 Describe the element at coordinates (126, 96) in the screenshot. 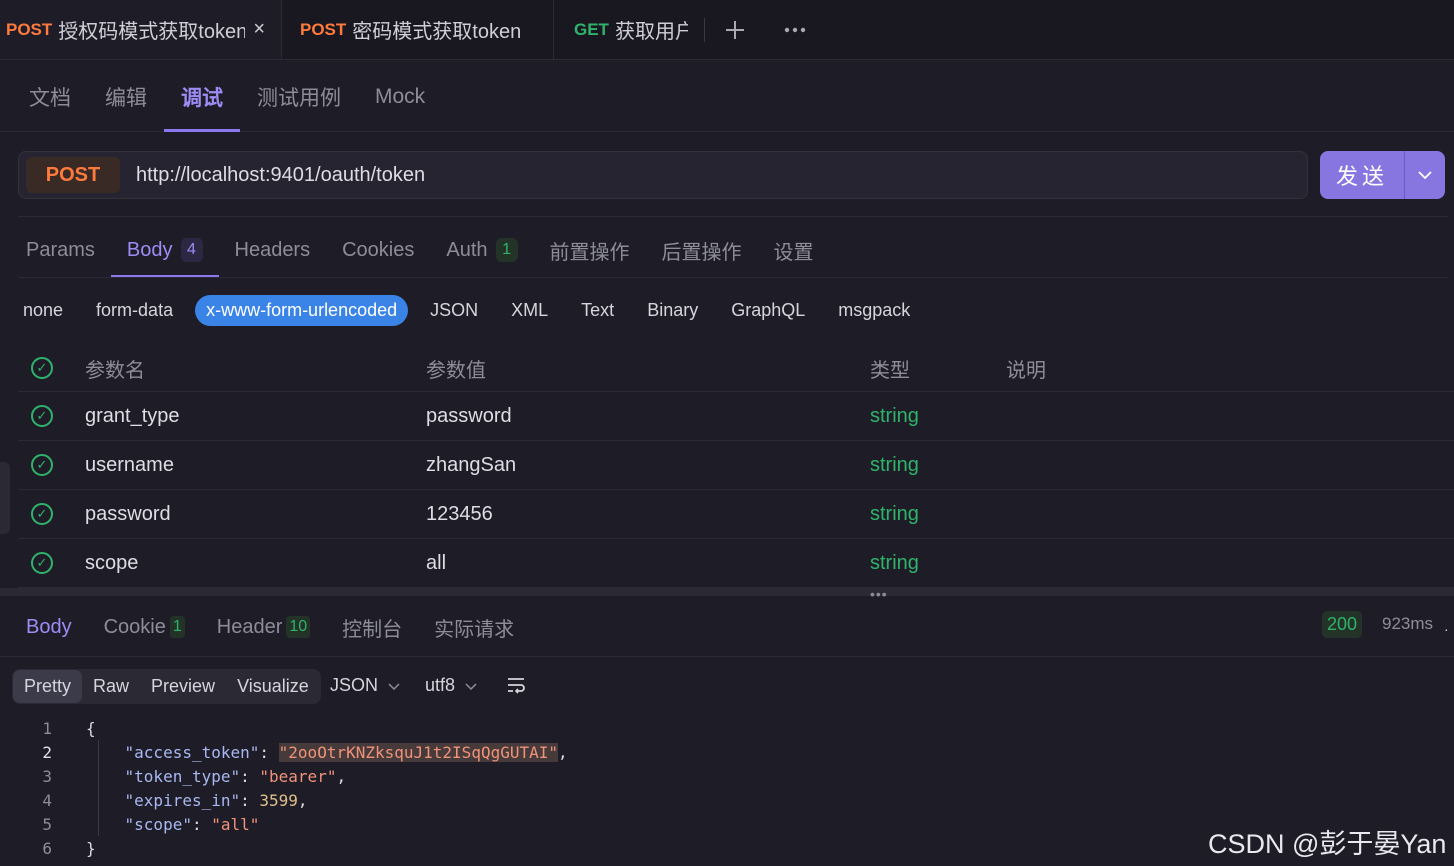

I see `subnav-edit: 编辑` at that location.